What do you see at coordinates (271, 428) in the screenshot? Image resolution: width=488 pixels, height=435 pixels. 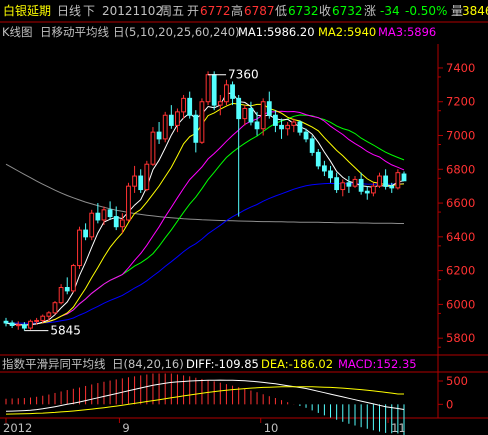 I see `date-tick-label: 10` at bounding box center [271, 428].